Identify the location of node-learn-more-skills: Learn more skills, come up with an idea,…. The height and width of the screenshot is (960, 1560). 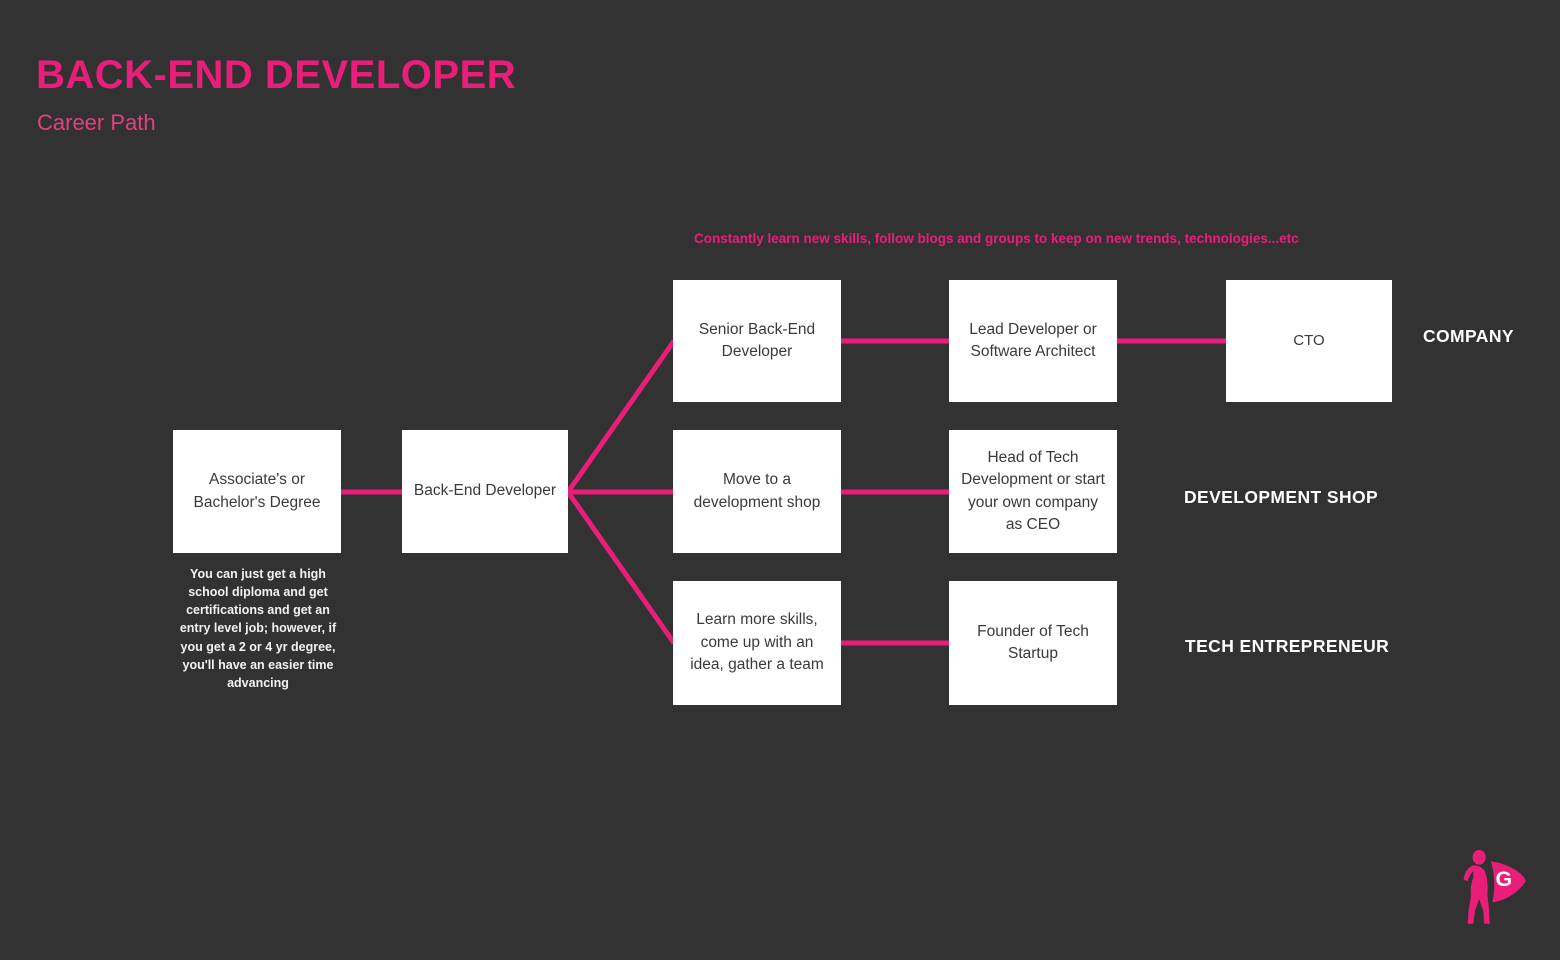
(757, 643).